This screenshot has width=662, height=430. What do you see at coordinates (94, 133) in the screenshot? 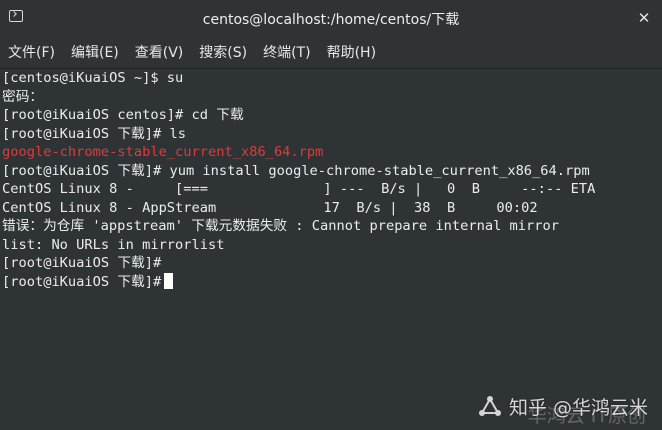
I see `terminal-line: [root@iKuaiOS 下载]# ls` at bounding box center [94, 133].